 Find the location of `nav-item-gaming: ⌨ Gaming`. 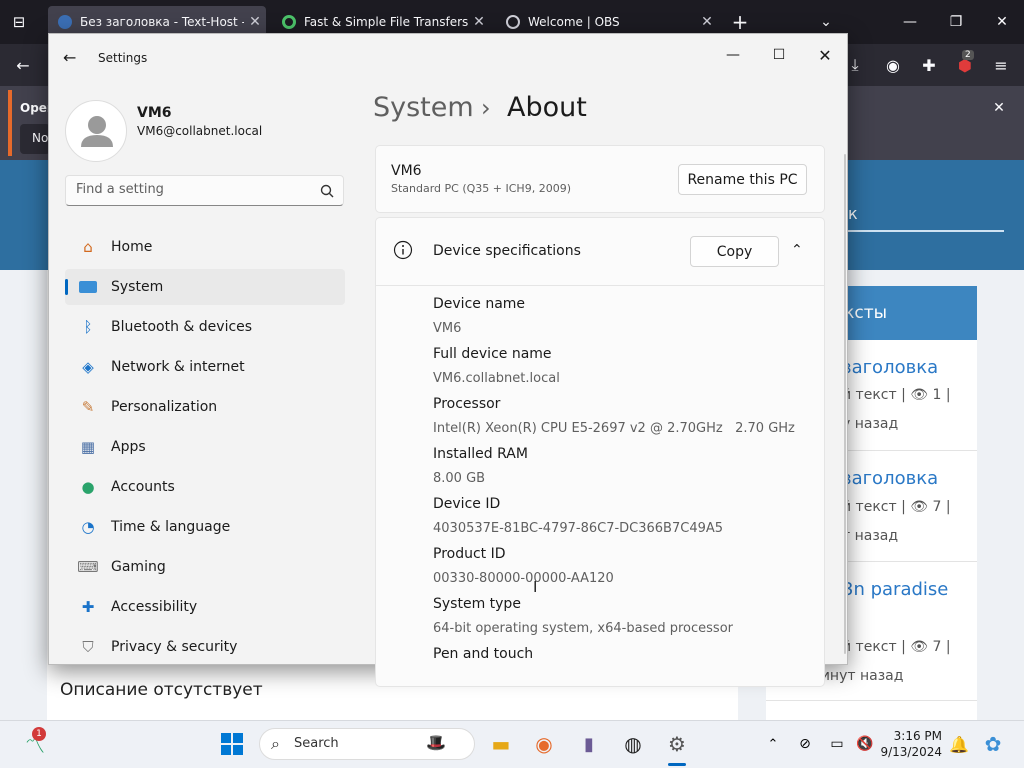

nav-item-gaming: ⌨ Gaming is located at coordinates (205, 567).